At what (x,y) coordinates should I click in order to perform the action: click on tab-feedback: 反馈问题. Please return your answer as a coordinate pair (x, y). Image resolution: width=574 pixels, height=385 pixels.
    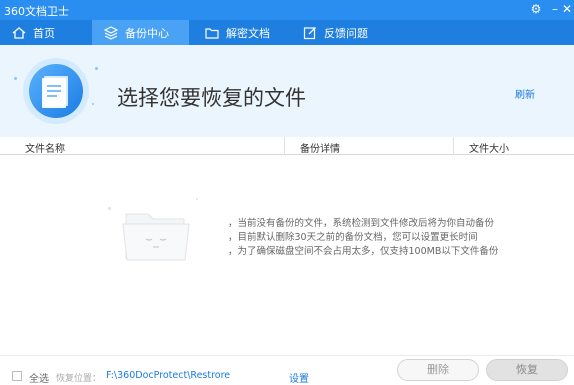
    Looking at the image, I should click on (339, 32).